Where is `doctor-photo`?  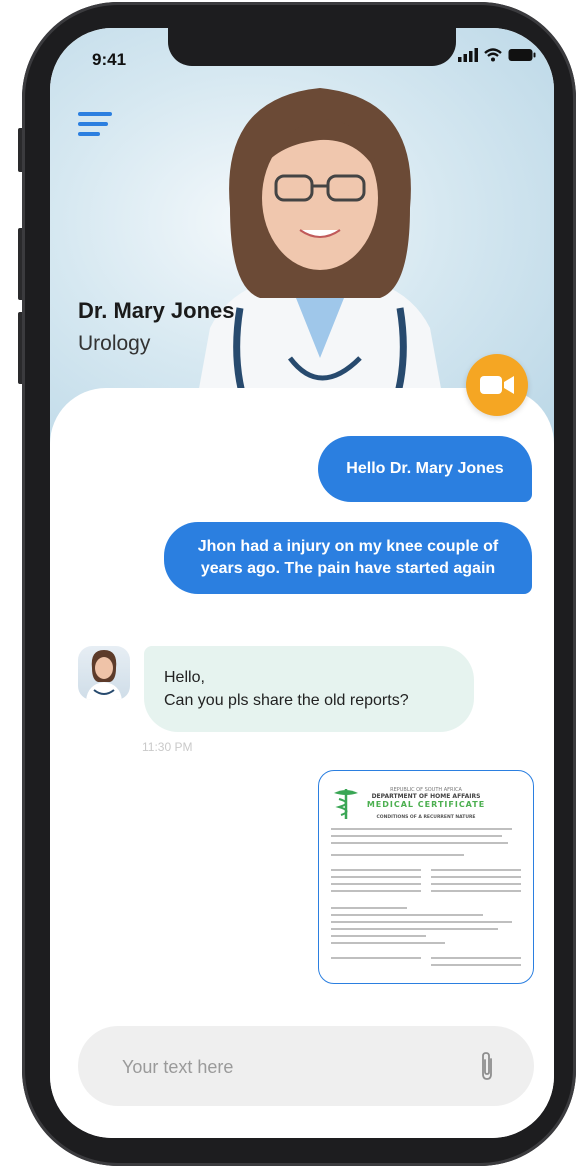 doctor-photo is located at coordinates (320, 263).